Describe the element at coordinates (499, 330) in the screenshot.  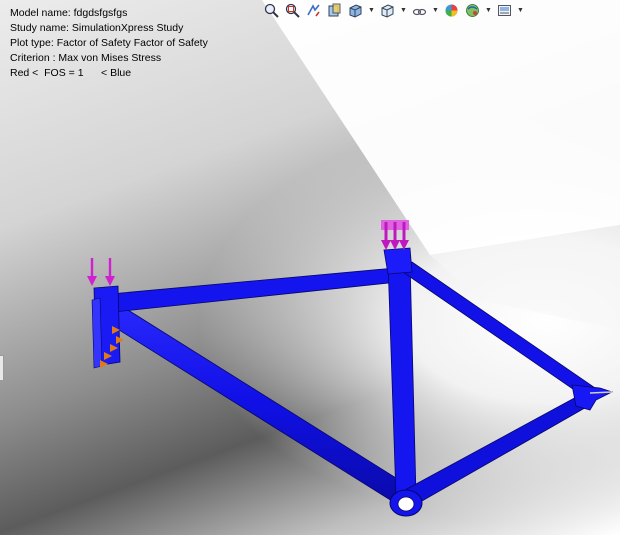
I see `seat-stay` at that location.